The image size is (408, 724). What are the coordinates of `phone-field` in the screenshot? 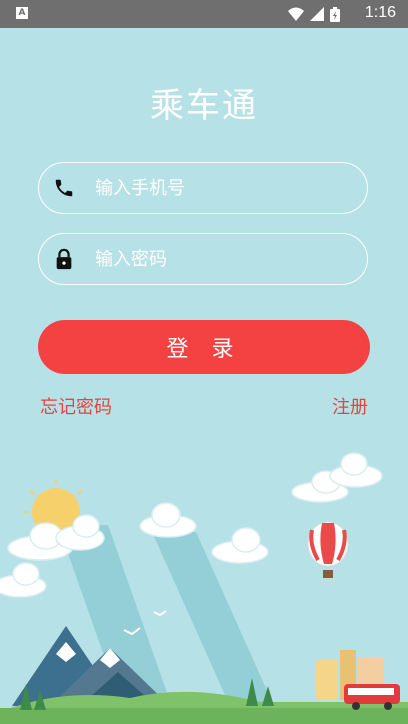 It's located at (203, 188).